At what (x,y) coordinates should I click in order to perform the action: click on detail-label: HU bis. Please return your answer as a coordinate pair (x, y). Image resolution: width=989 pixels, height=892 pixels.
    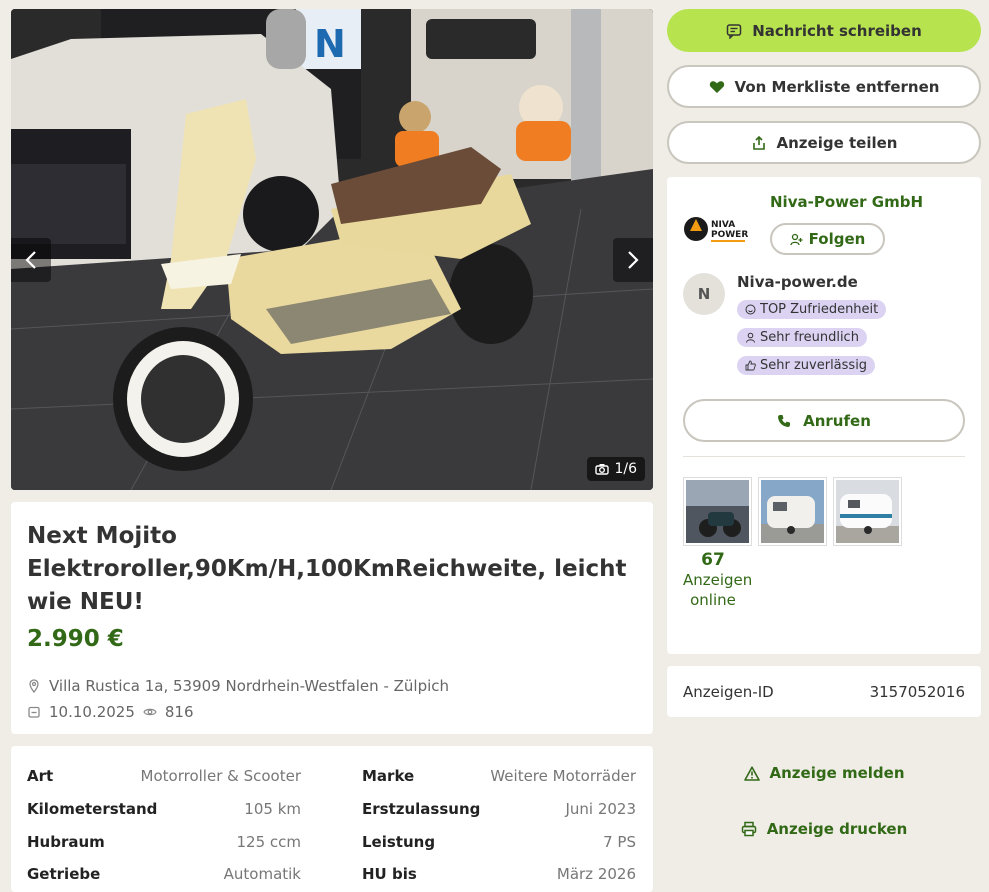
    Looking at the image, I should click on (389, 874).